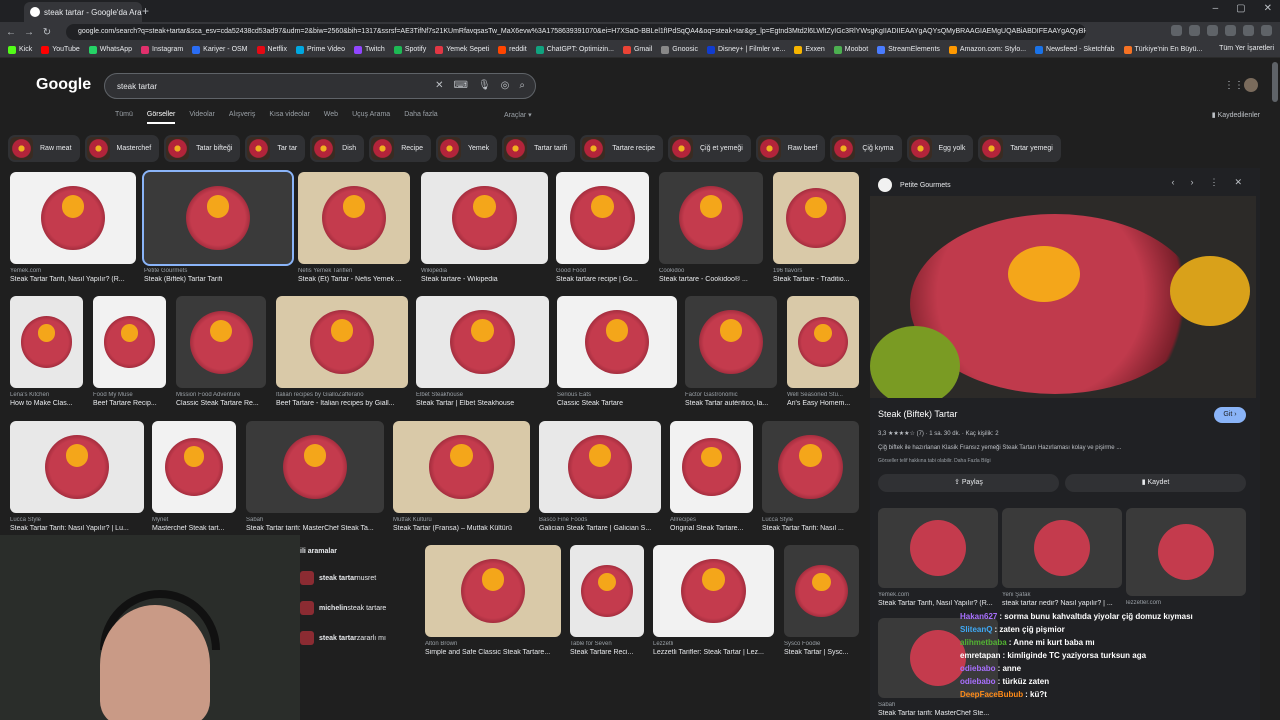 The height and width of the screenshot is (720, 1280). Describe the element at coordinates (1240, 8) in the screenshot. I see `maximize-icon: ▢` at that location.